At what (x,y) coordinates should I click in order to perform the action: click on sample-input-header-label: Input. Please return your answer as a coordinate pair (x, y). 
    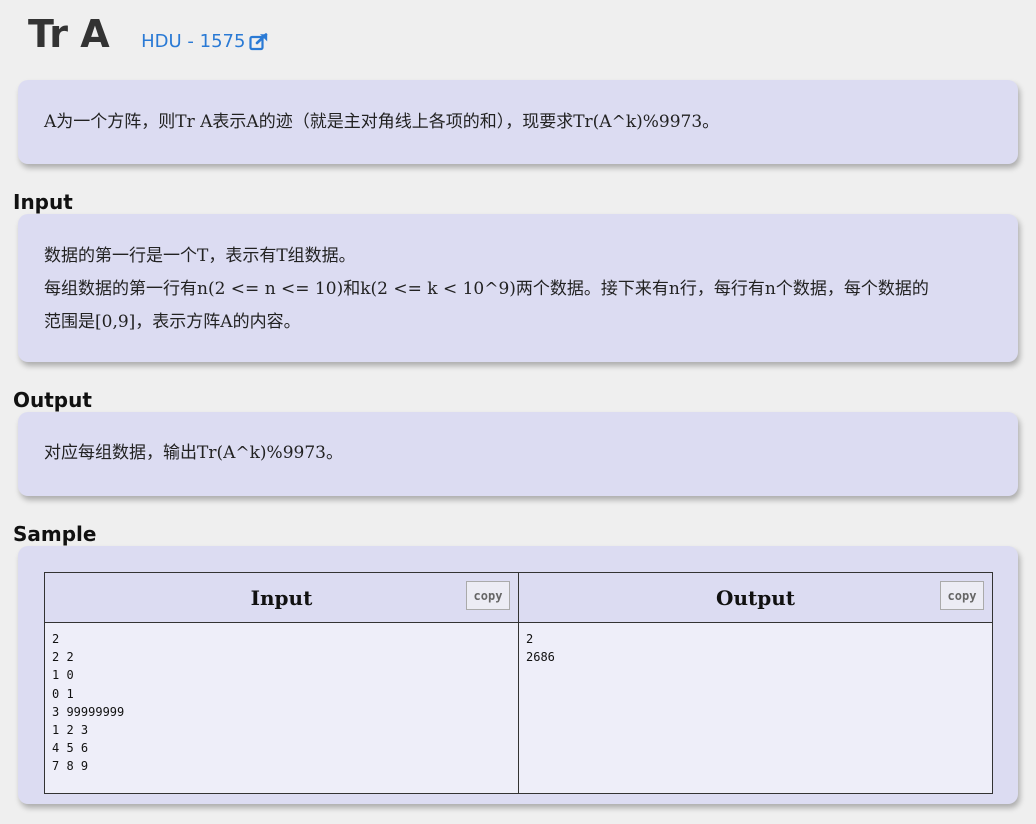
    Looking at the image, I should click on (281, 597).